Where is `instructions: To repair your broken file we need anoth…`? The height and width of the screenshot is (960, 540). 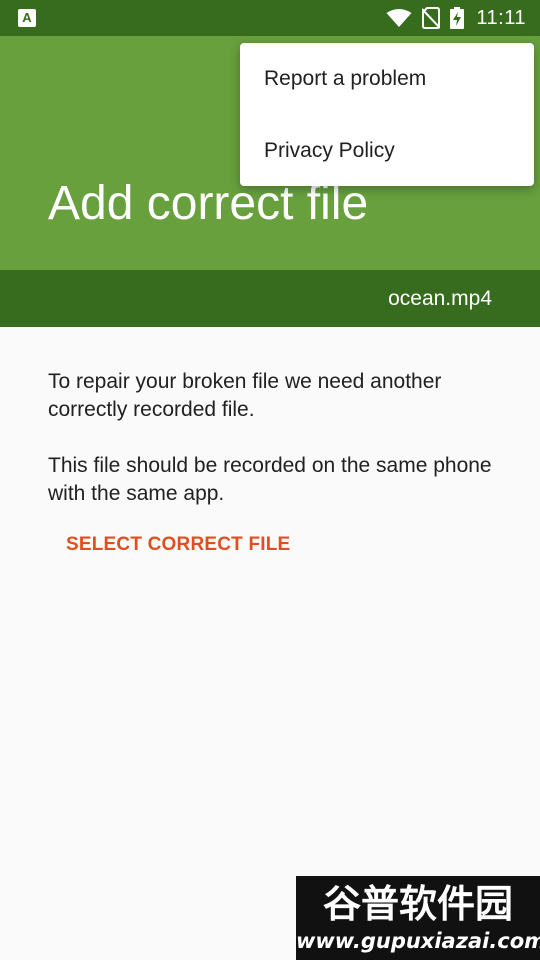 instructions: To repair your broken file we need anoth… is located at coordinates (273, 452).